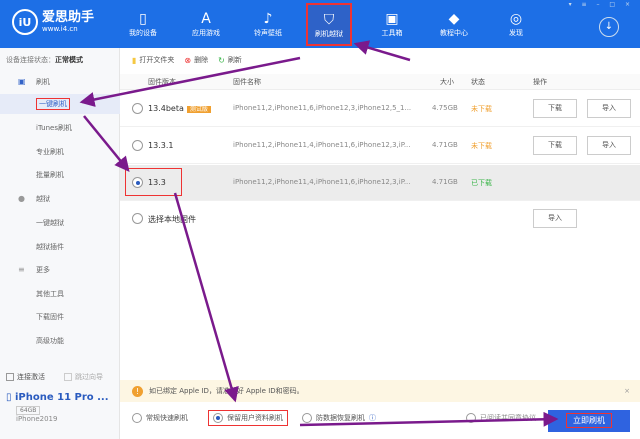 This screenshot has width=640, height=439. Describe the element at coordinates (50, 294) in the screenshot. I see `sidebar-label: 其他工具` at that location.